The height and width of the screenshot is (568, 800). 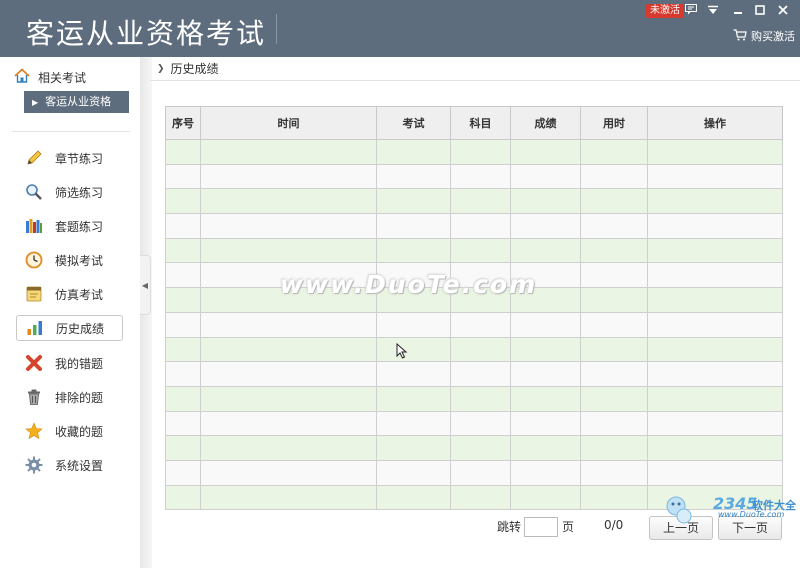 I want to click on chevron-right-icon: ▶, so click(x=35, y=102).